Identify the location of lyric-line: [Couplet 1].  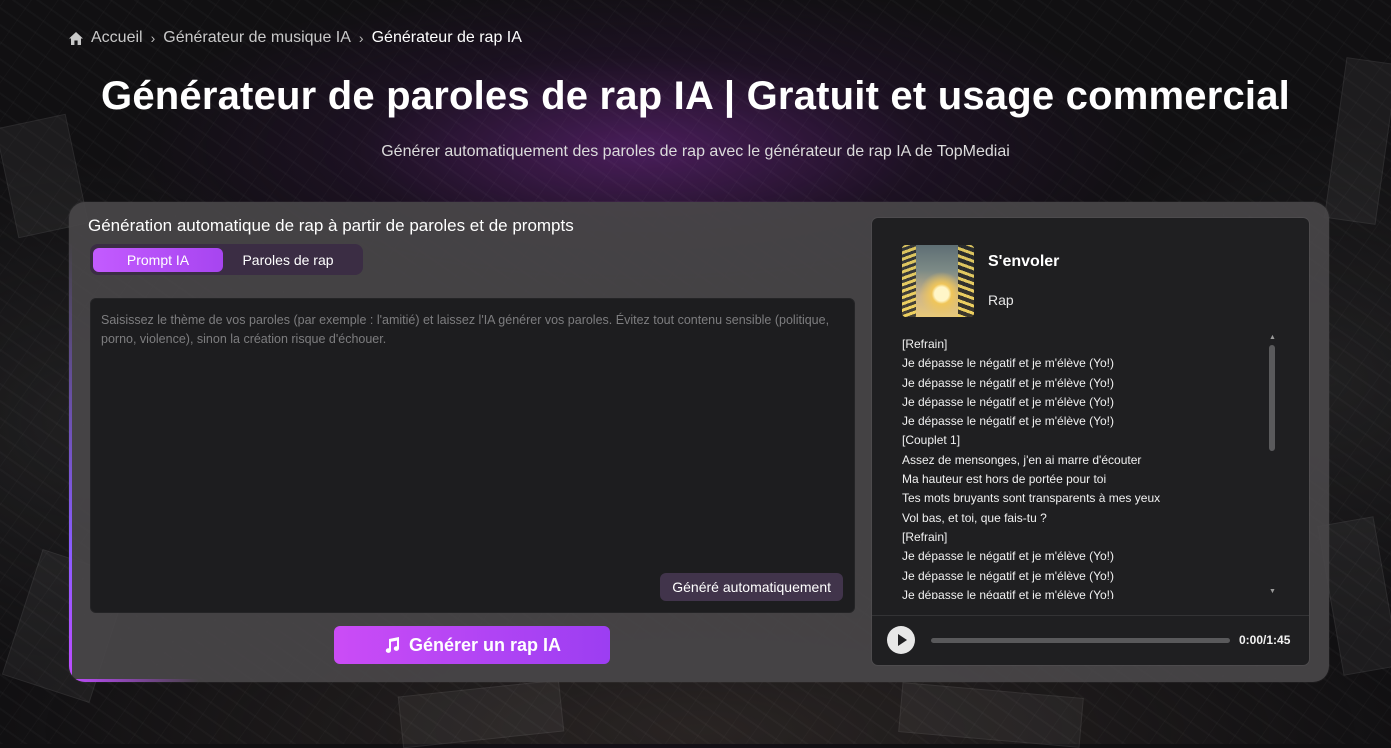
(931, 440).